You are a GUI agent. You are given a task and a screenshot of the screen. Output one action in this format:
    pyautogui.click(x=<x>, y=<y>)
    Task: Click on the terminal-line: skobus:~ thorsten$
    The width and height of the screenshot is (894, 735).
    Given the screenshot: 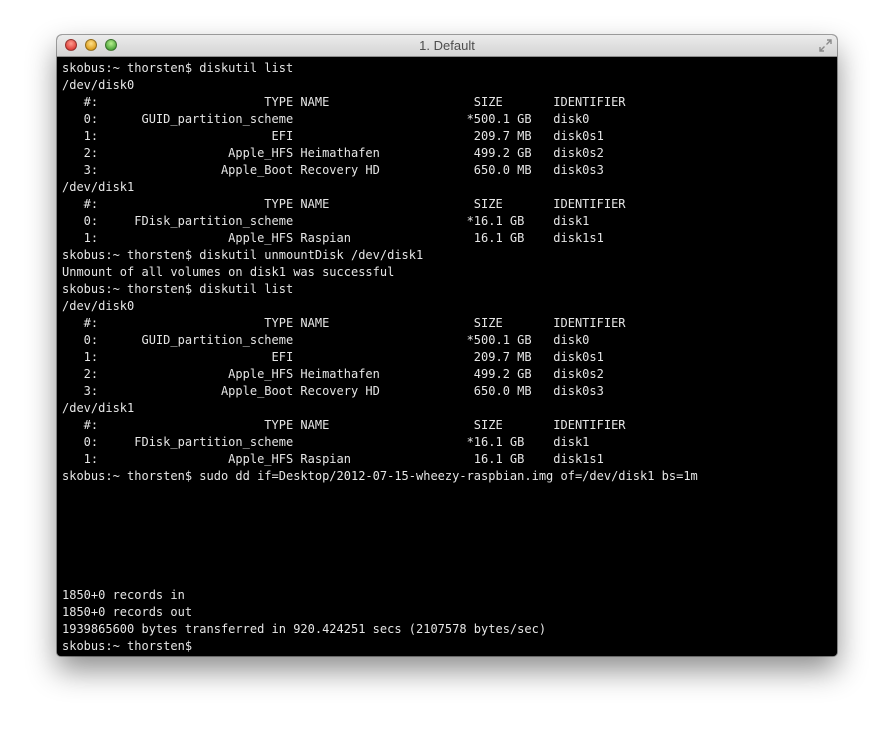 What is the action you would take?
    pyautogui.click(x=131, y=646)
    